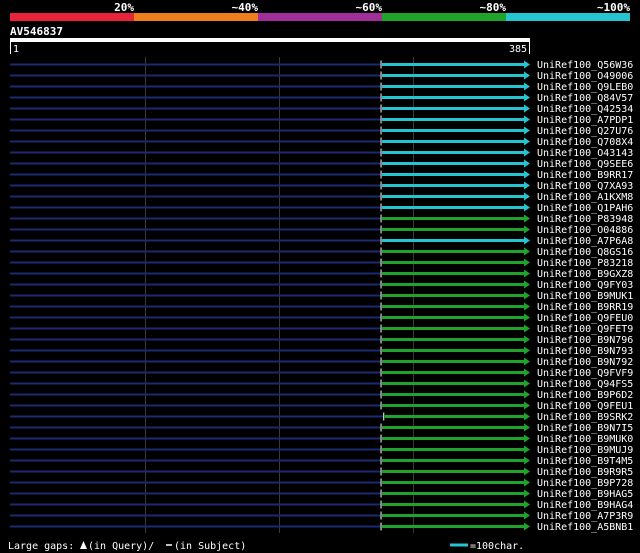 The height and width of the screenshot is (553, 640). Describe the element at coordinates (585, 527) in the screenshot. I see `hit-name: UniRef100_A5BNB1` at that location.